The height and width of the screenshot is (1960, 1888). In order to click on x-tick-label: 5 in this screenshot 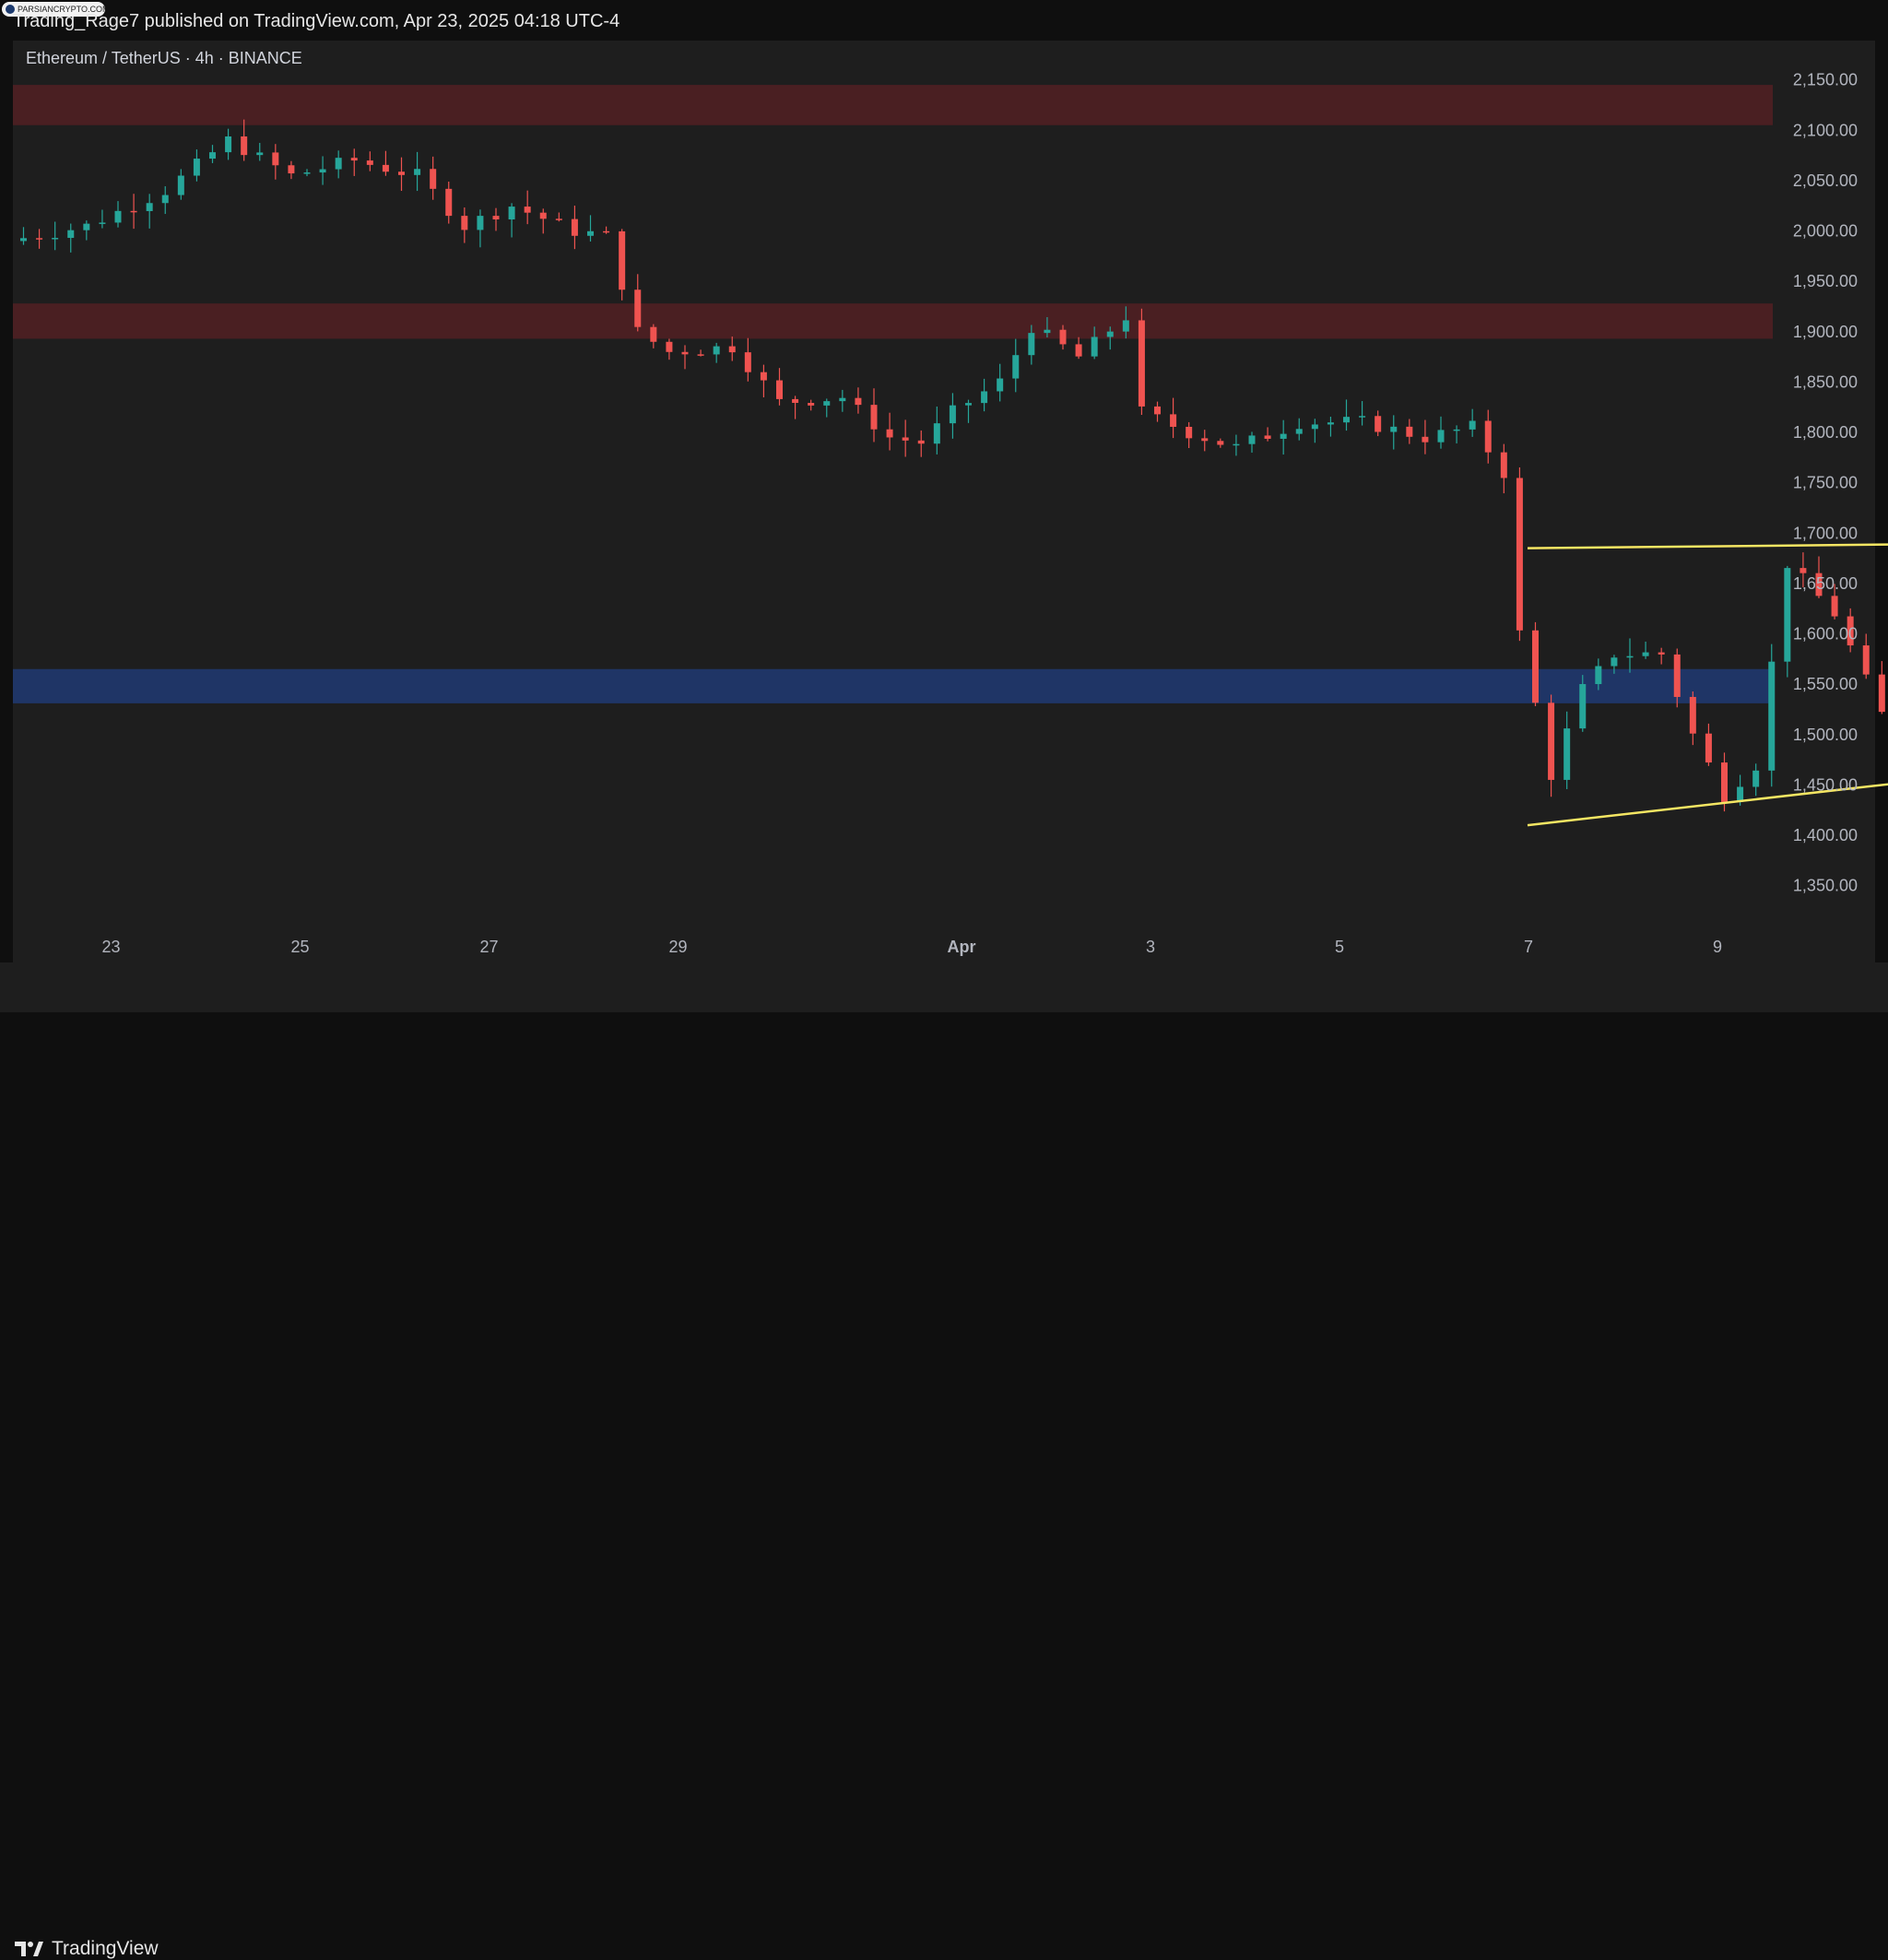, I will do `click(1339, 947)`.